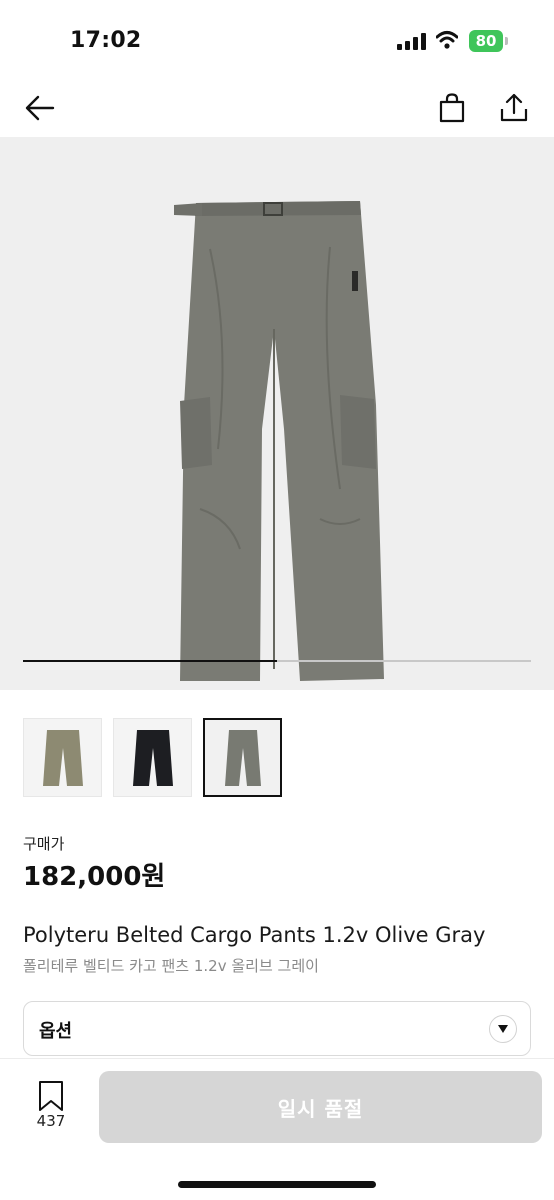 Image resolution: width=554 pixels, height=1200 pixels. I want to click on option-select: 옵션, so click(277, 1028).